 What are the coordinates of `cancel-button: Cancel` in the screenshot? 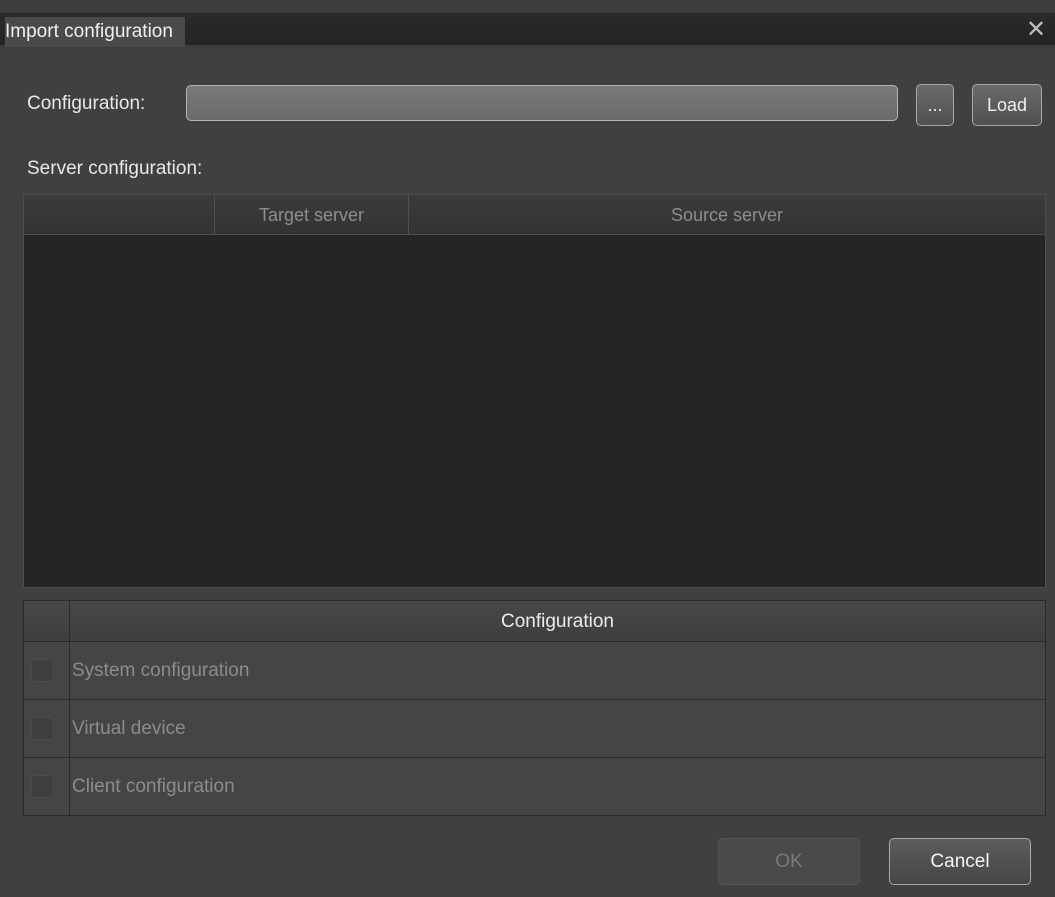 It's located at (960, 861).